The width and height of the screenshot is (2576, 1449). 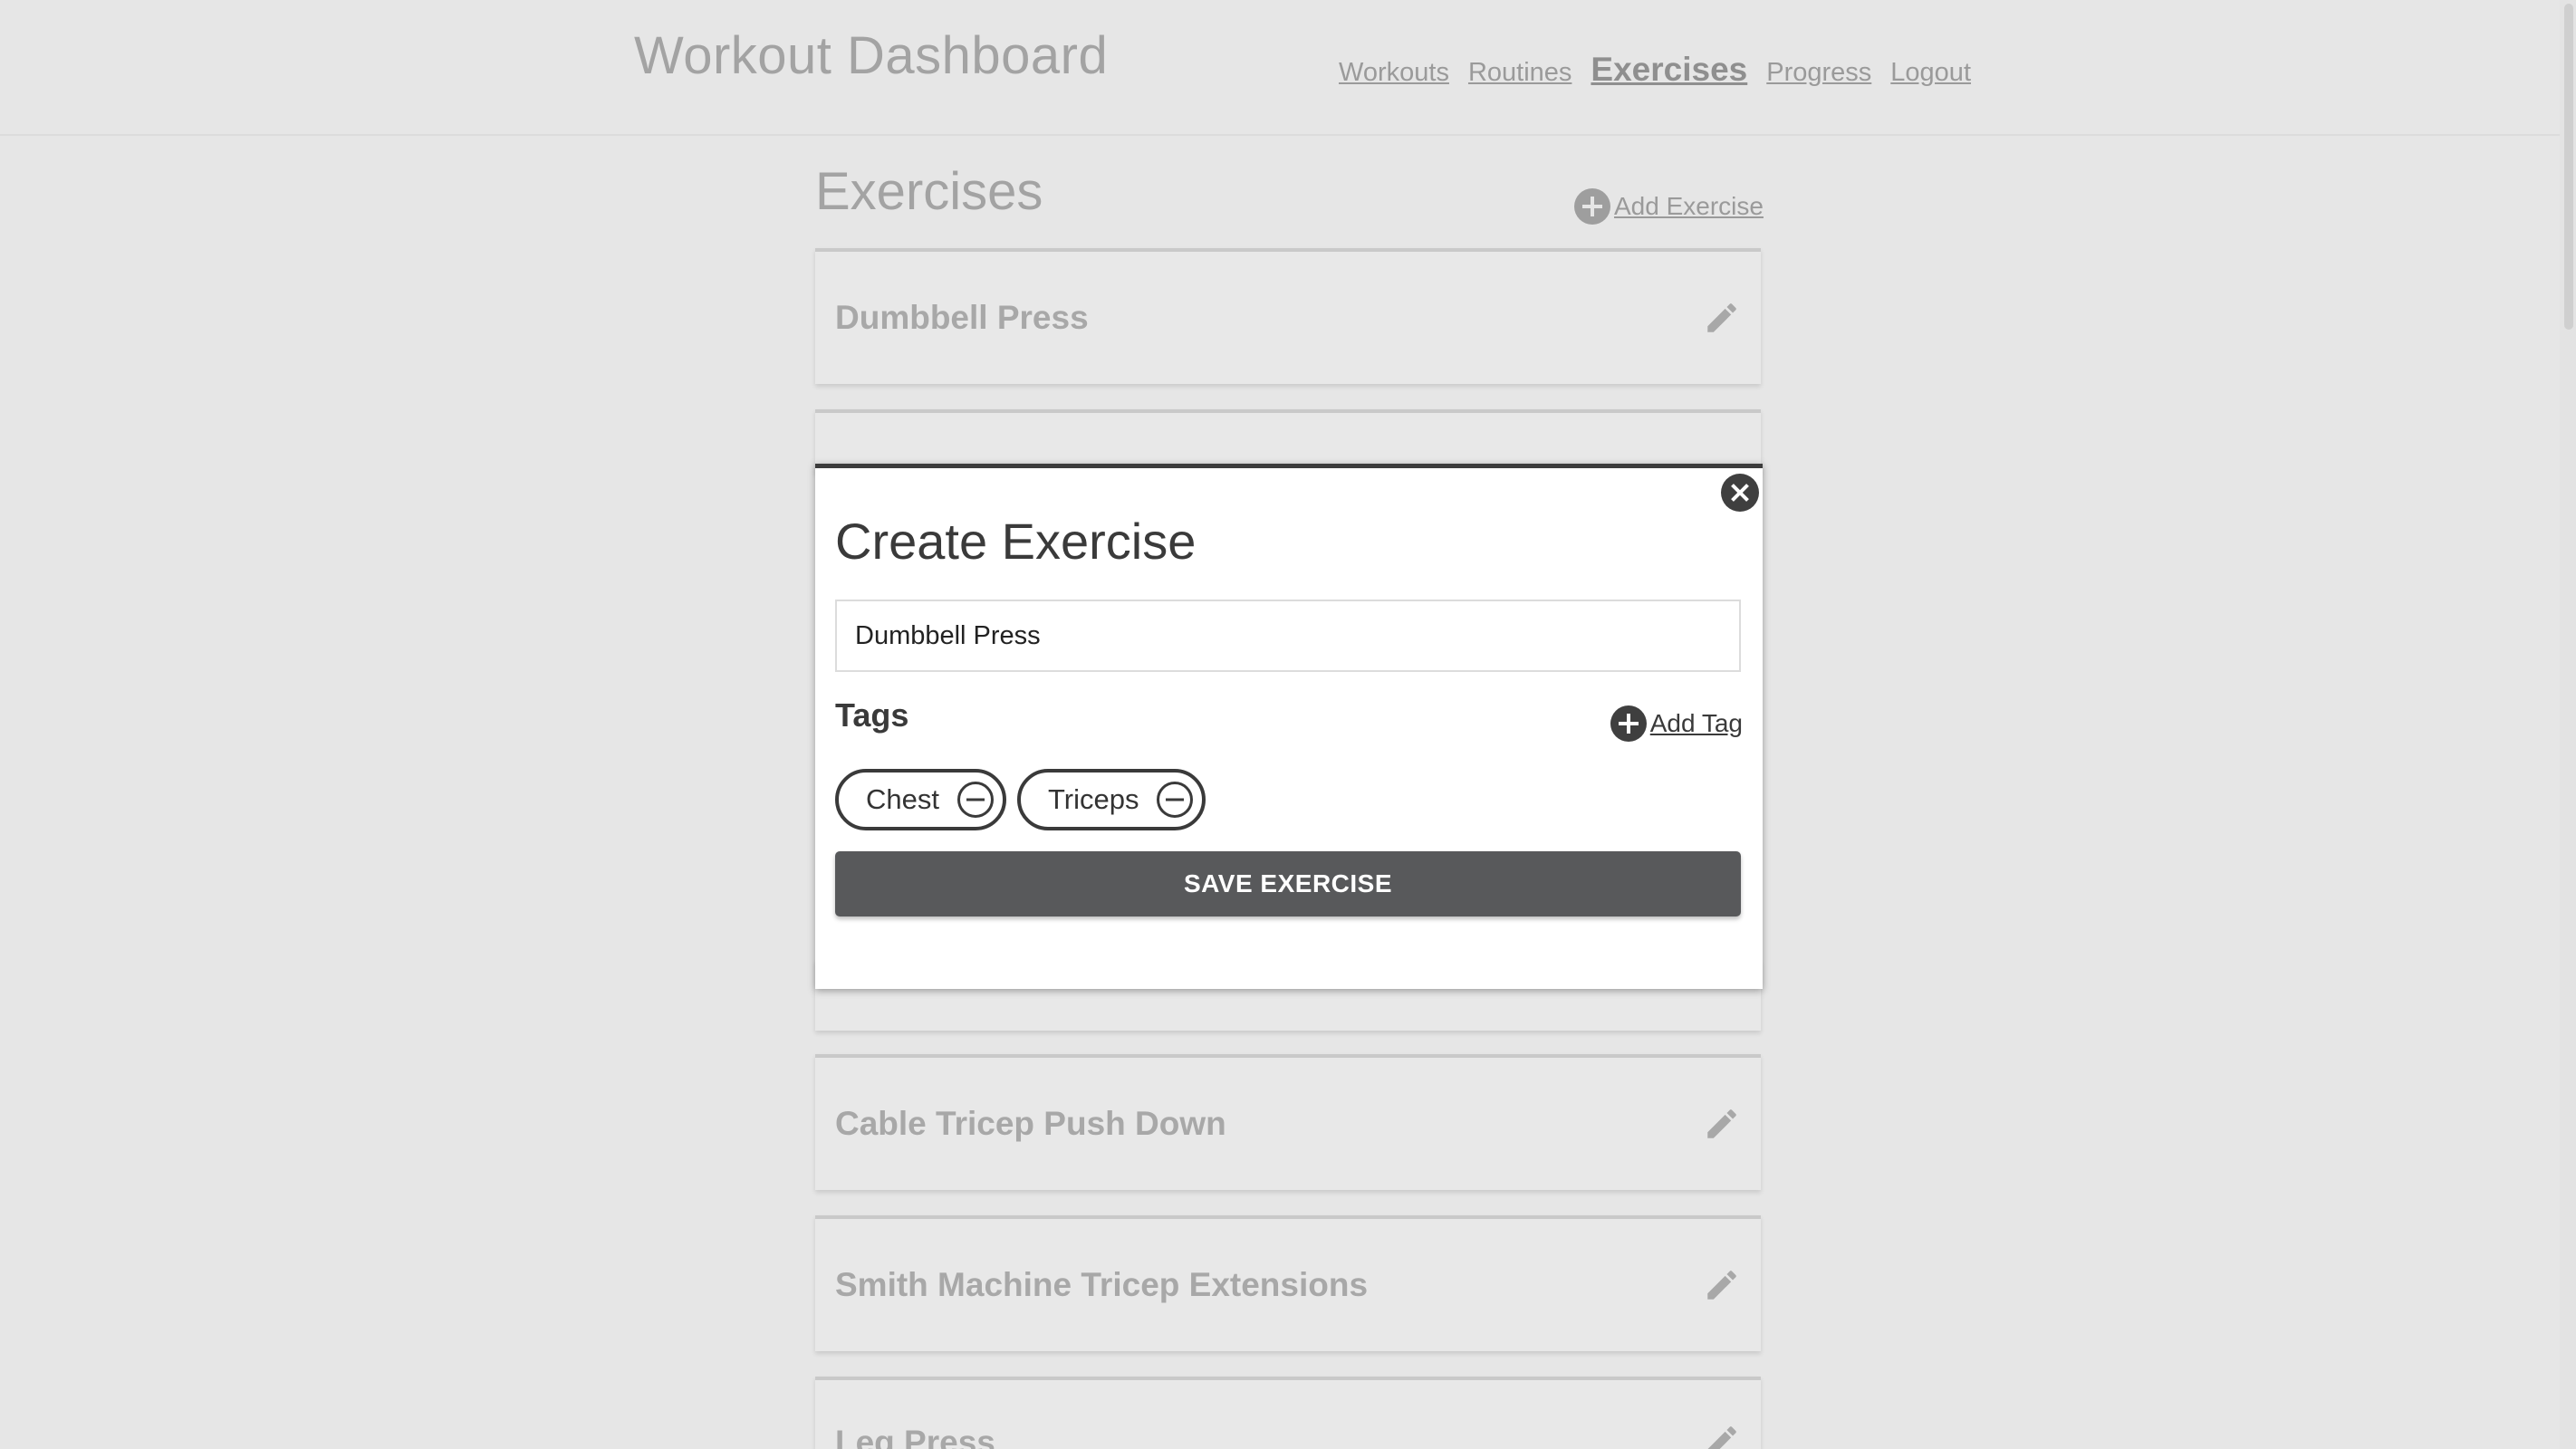 I want to click on scrollbar, so click(x=2568, y=724).